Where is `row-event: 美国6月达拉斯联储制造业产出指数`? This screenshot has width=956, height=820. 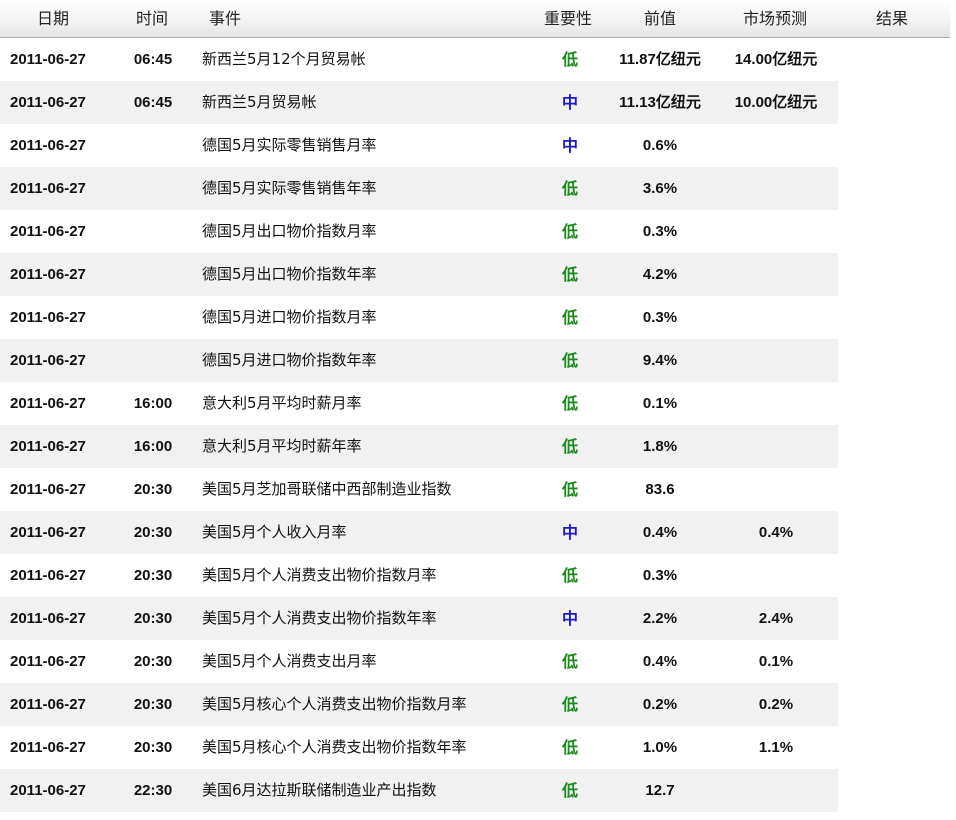
row-event: 美国6月达拉斯联储制造业产出指数 is located at coordinates (319, 790).